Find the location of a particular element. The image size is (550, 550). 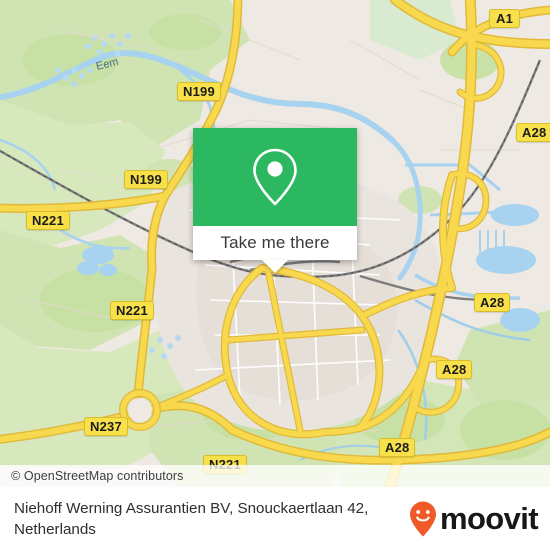

map-pin-icon is located at coordinates (275, 177).